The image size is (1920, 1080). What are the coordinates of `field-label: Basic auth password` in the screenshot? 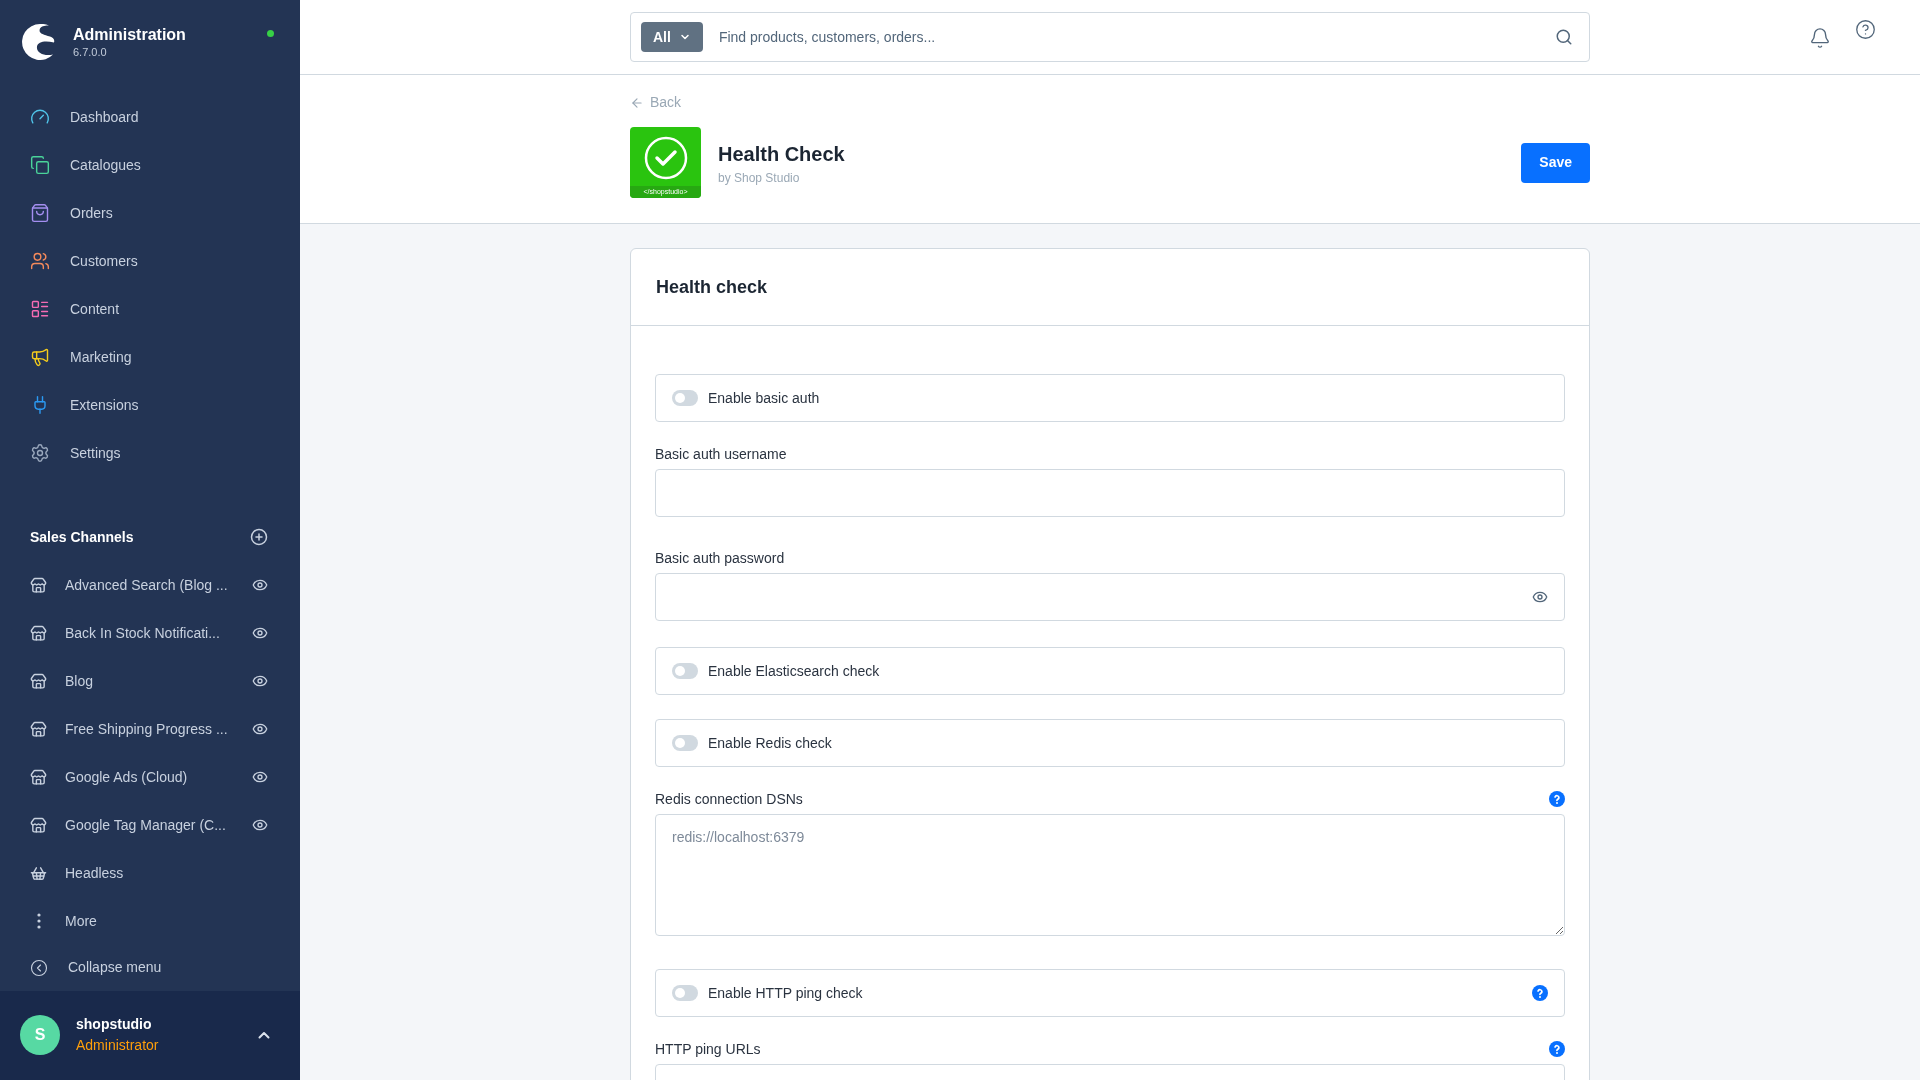 It's located at (720, 558).